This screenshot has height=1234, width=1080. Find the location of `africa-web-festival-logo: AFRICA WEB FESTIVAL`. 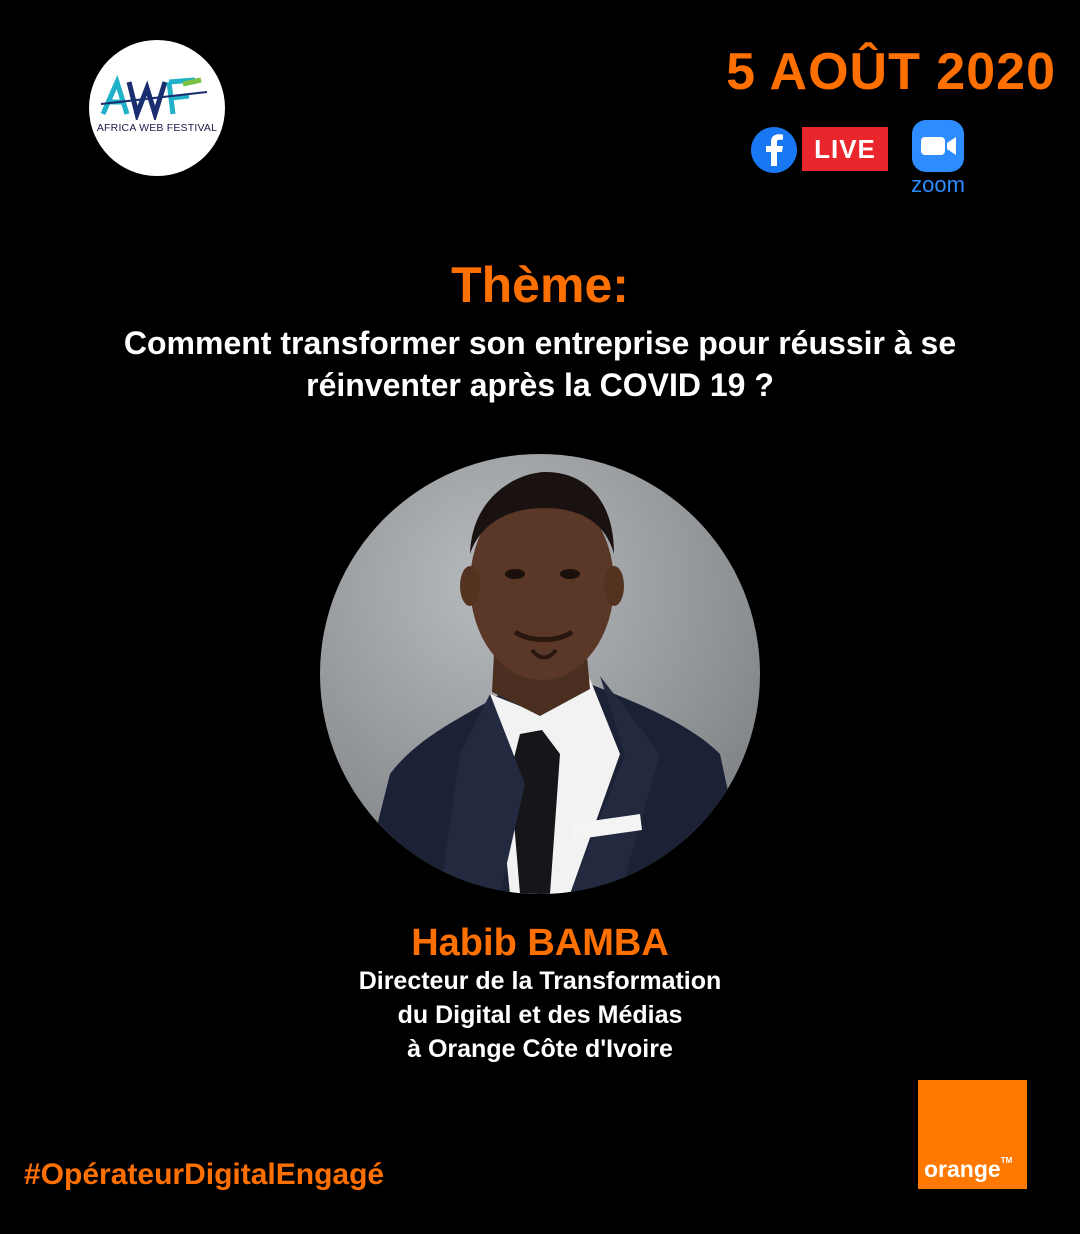

africa-web-festival-logo: AFRICA WEB FESTIVAL is located at coordinates (157, 108).